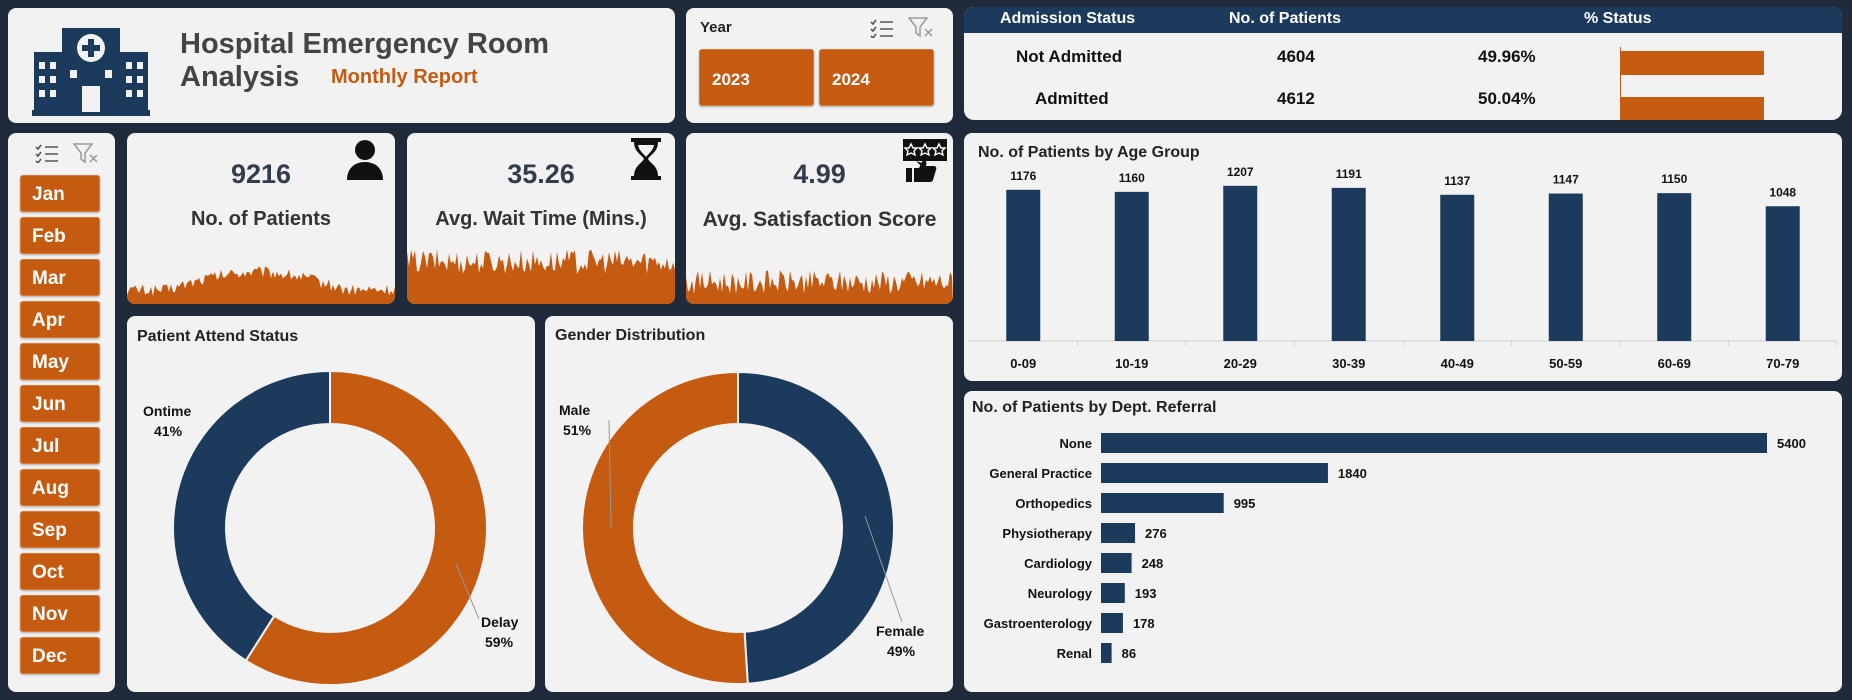  I want to click on kpi-card-patients: 9216 No. of Patients, so click(261, 218).